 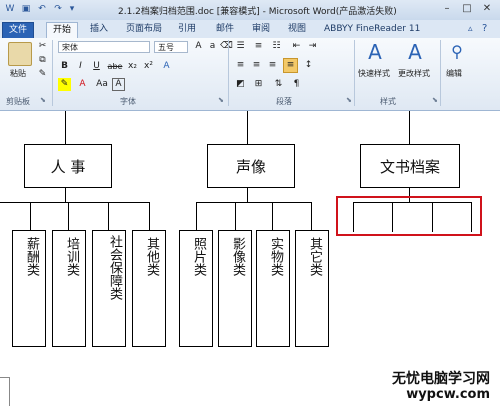 I want to click on change-case-button: Aa, so click(x=102, y=84).